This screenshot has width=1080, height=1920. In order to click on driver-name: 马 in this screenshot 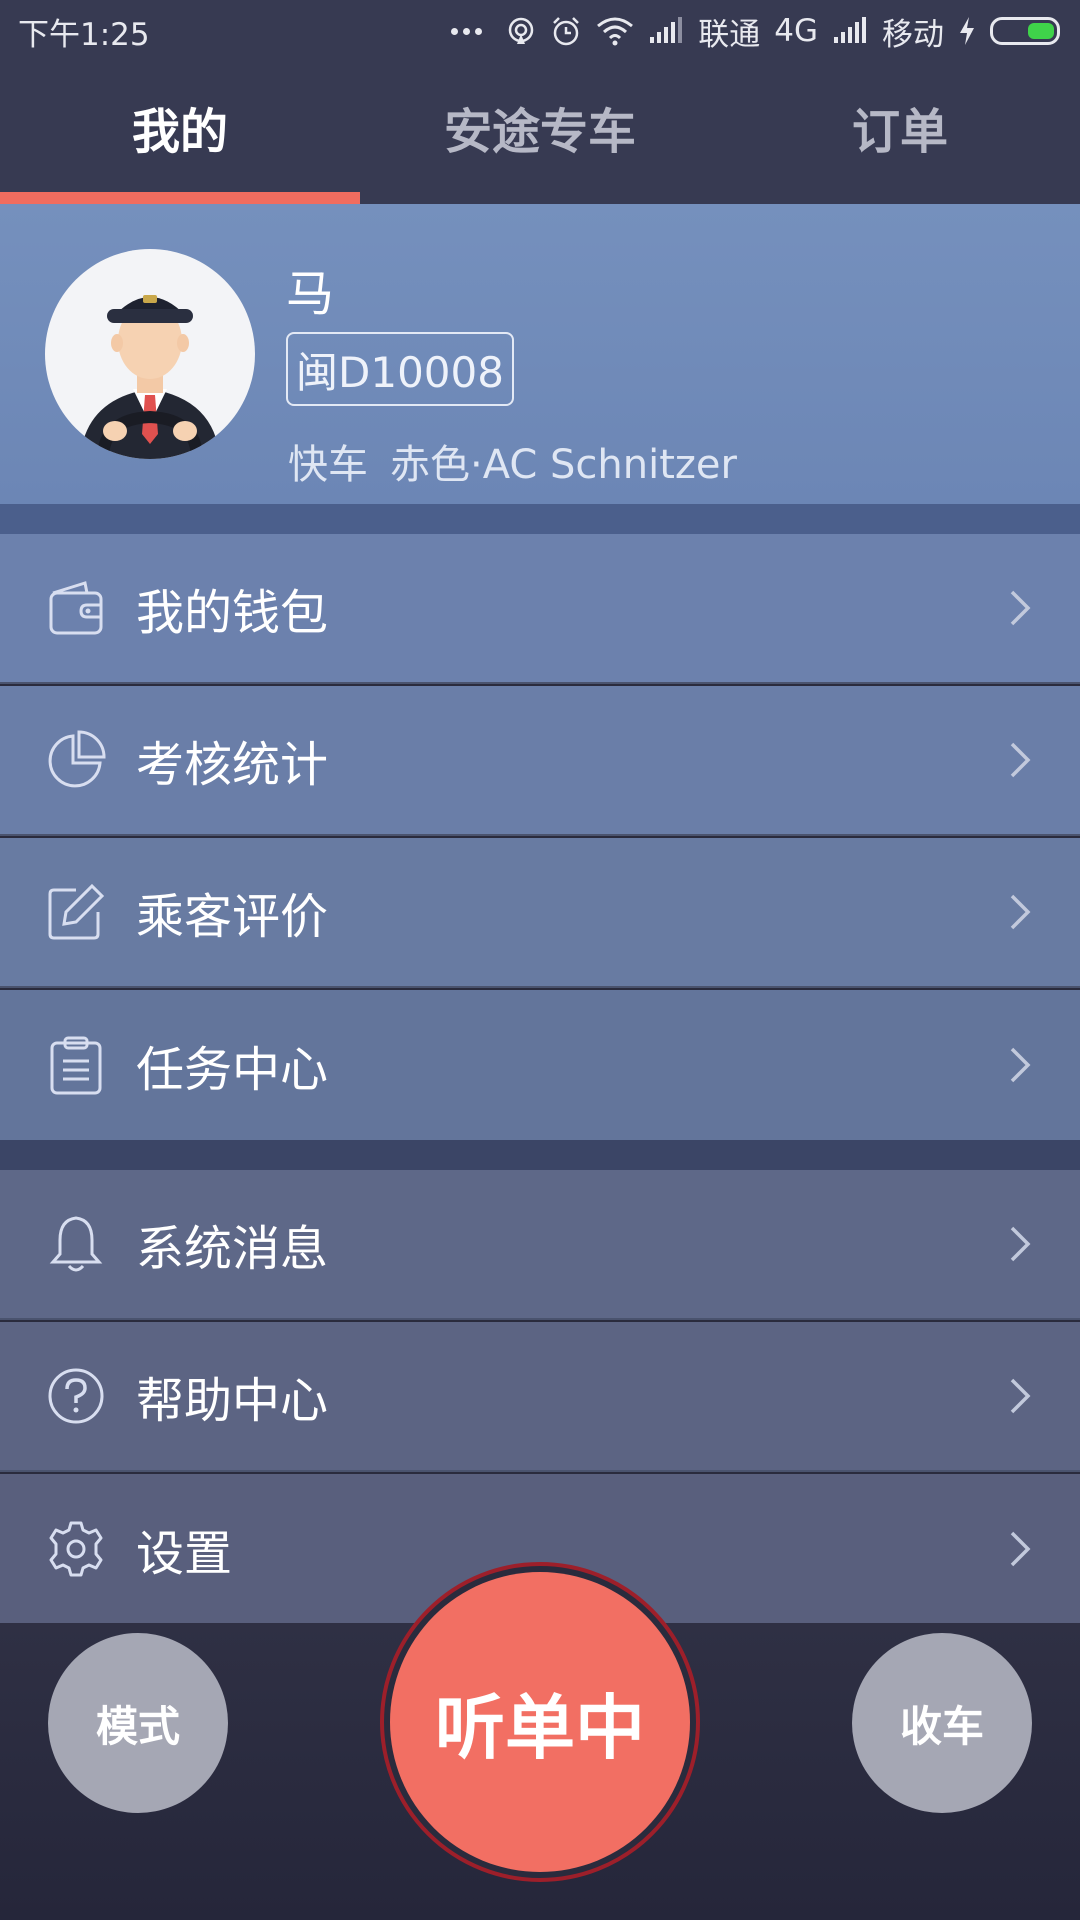, I will do `click(310, 294)`.